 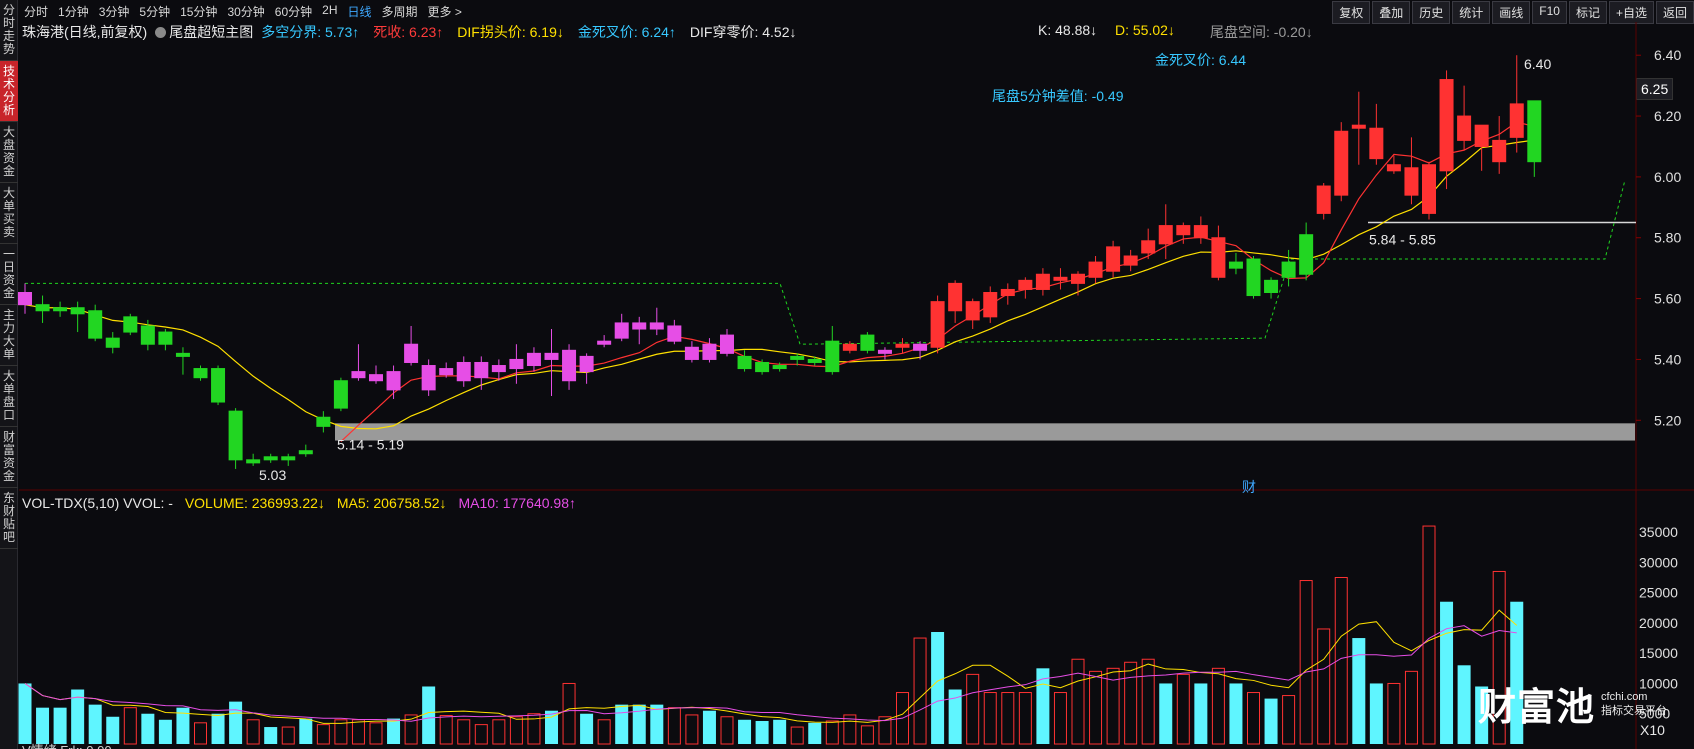 What do you see at coordinates (1249, 487) in the screenshot?
I see `news-marker: 财` at bounding box center [1249, 487].